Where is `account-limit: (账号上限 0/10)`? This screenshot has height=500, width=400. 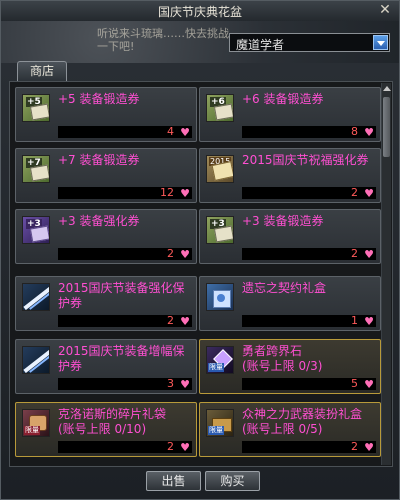 account-limit: (账号上限 0/10) is located at coordinates (102, 429).